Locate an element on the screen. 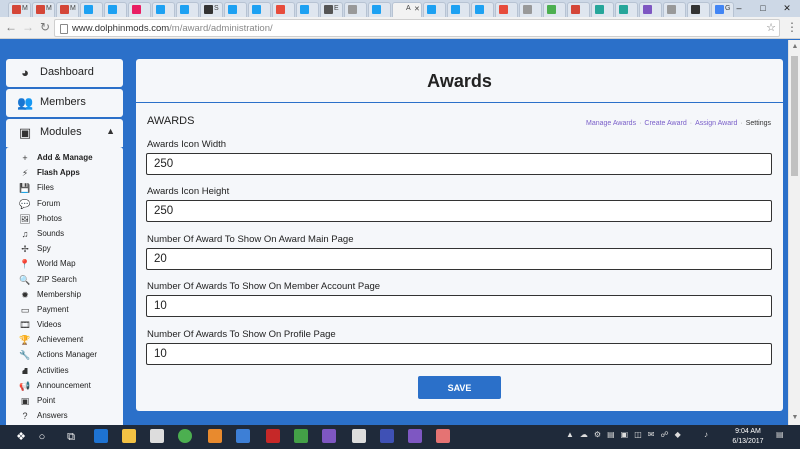  assign-award-link: Assign Award is located at coordinates (716, 123).